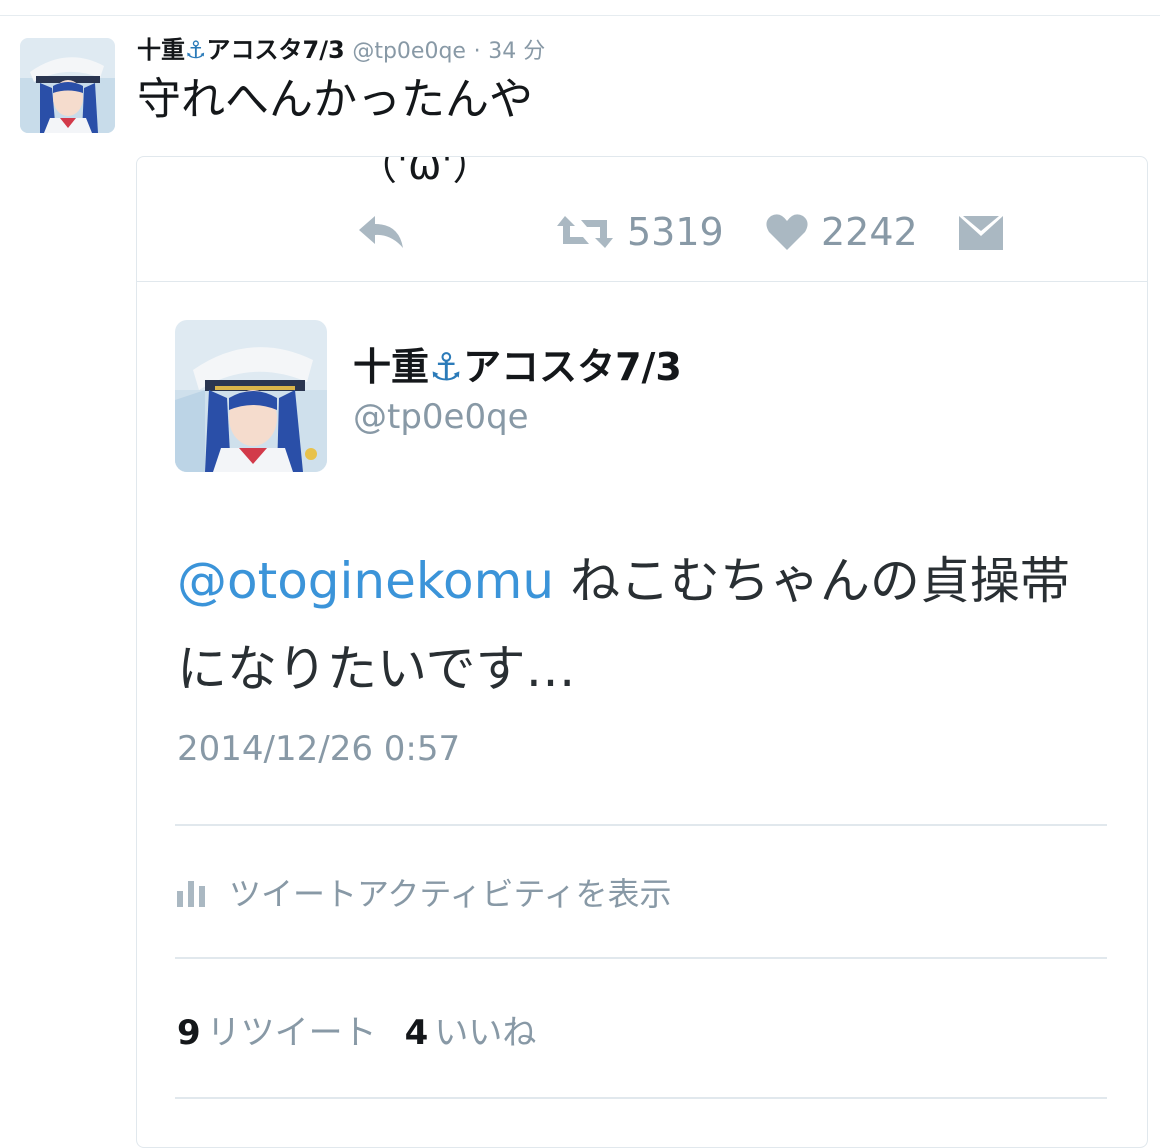  I want to click on inner-avatar, so click(251, 396).